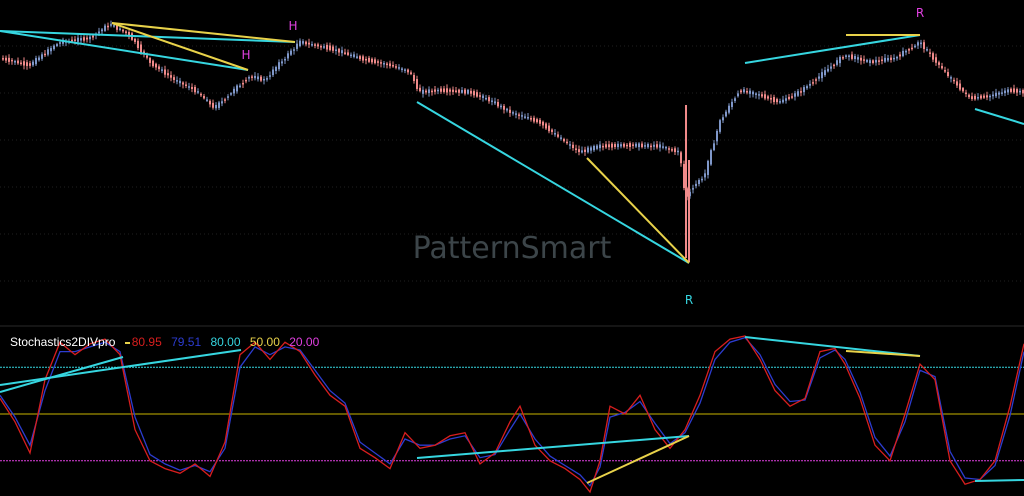 This screenshot has height=496, width=1024. What do you see at coordinates (124, 50) in the screenshot?
I see `price-divergence-line` at bounding box center [124, 50].